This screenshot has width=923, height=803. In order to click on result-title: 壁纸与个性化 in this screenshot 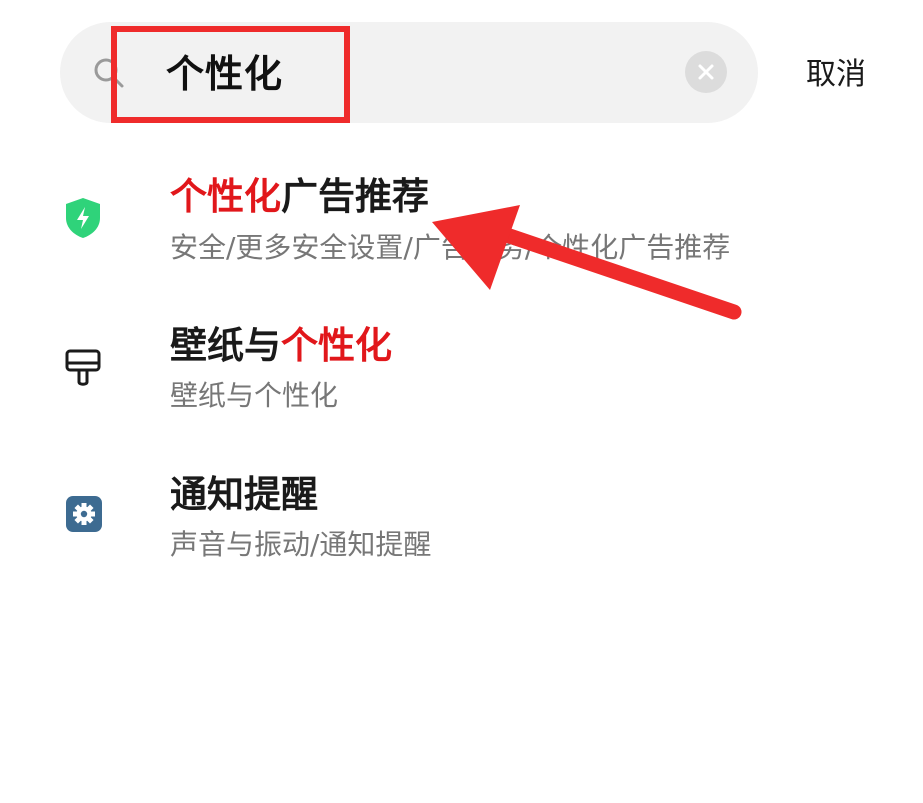, I will do `click(281, 346)`.